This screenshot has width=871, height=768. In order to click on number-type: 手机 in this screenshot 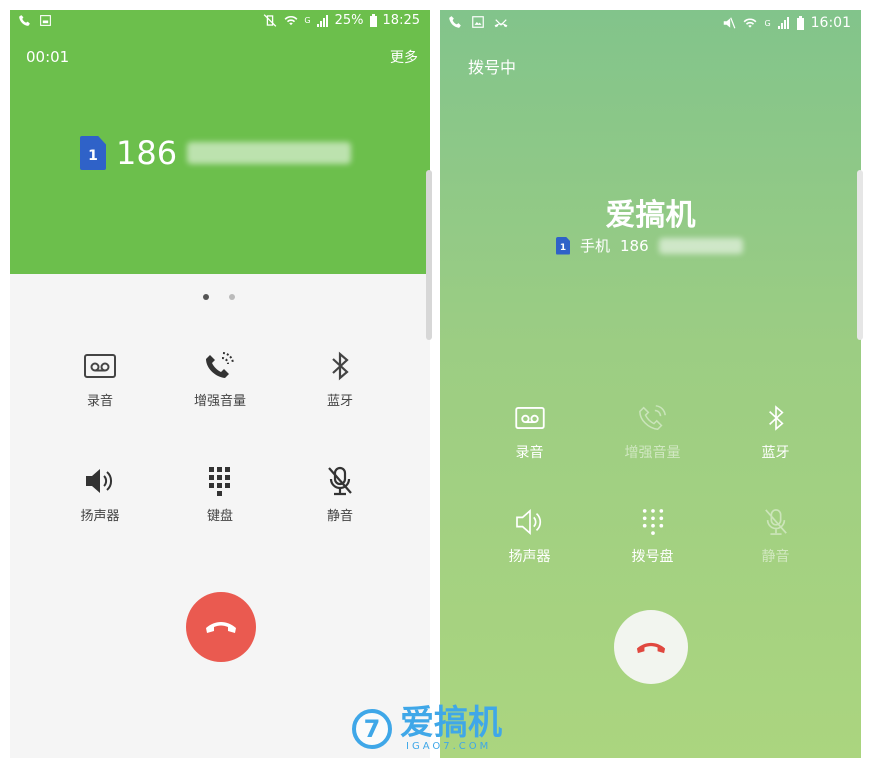, I will do `click(595, 246)`.